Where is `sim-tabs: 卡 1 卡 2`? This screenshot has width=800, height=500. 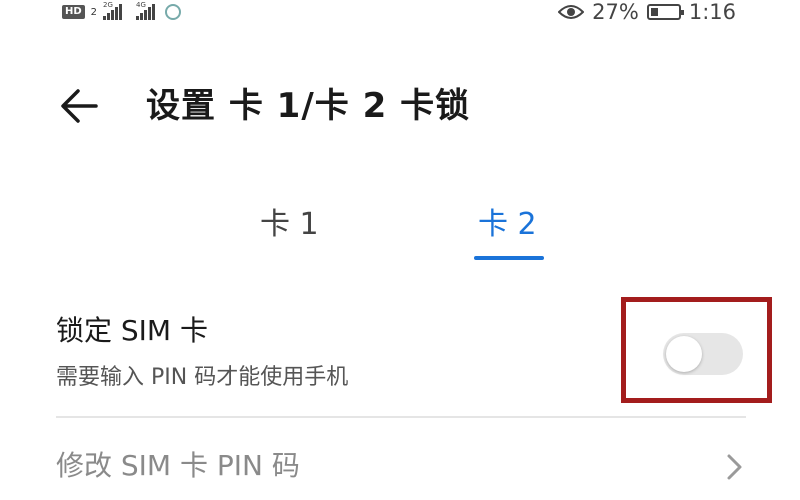 sim-tabs: 卡 1 卡 2 is located at coordinates (400, 235).